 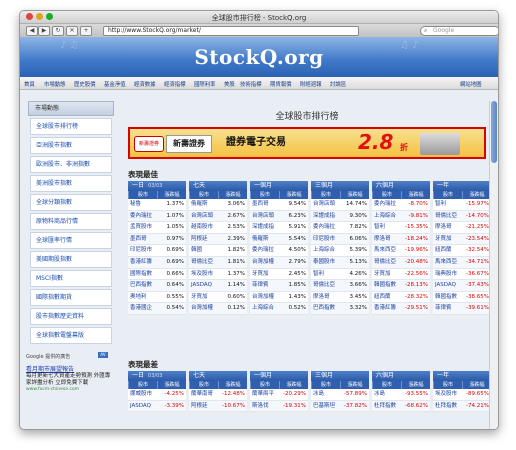 I want to click on table-row: 摩洛哥 3.45%, so click(x=340, y=297).